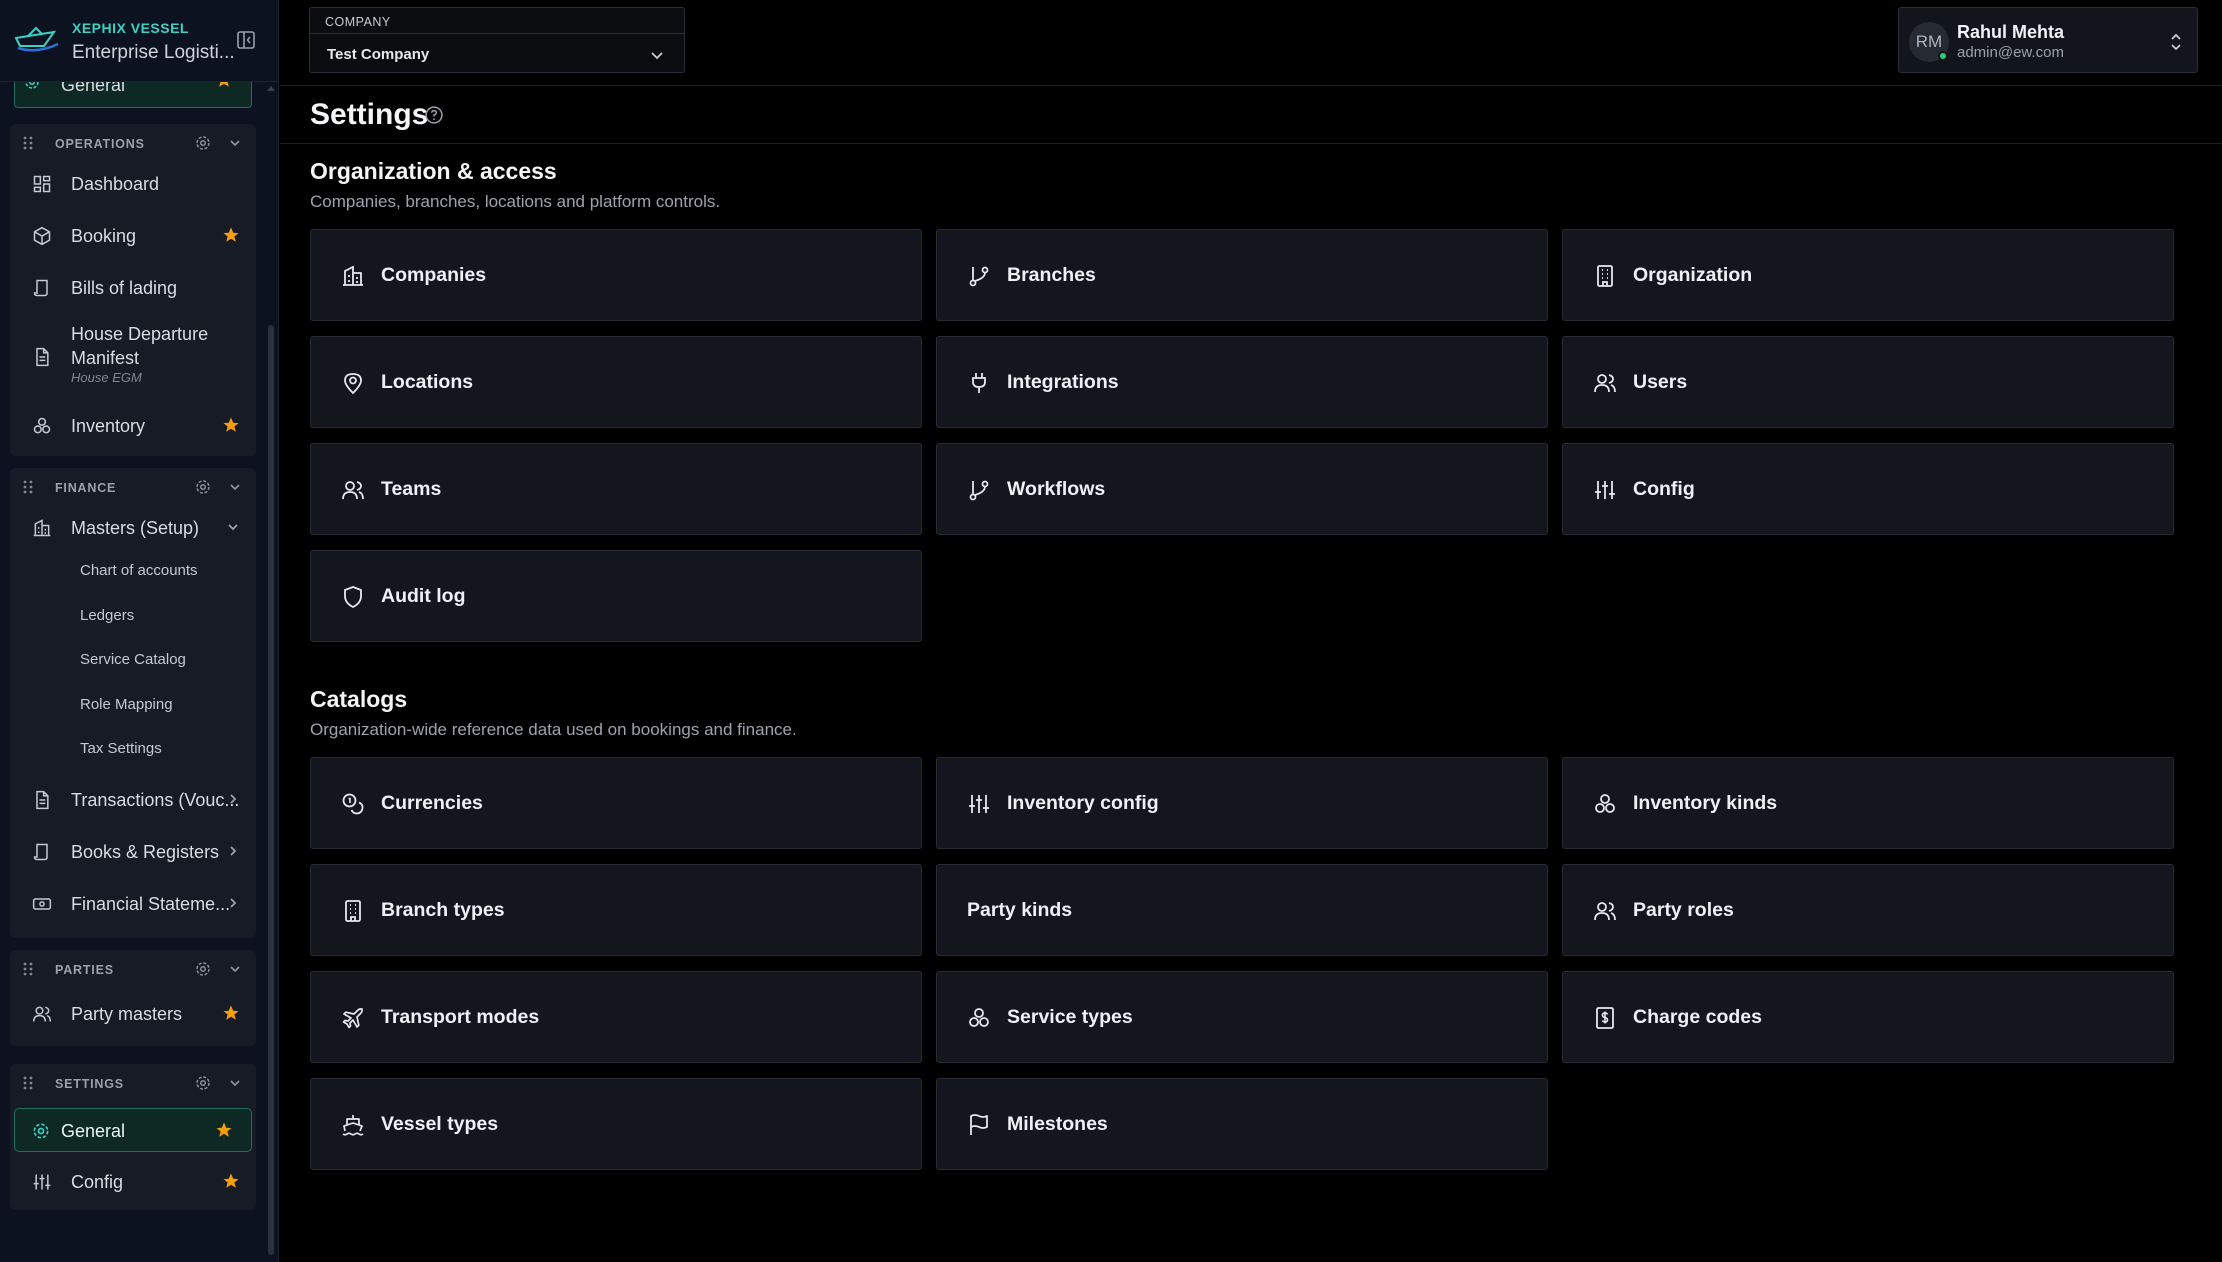 Image resolution: width=2222 pixels, height=1262 pixels. I want to click on sidebar-item-bills-of-lading: Bills of lading, so click(134, 288).